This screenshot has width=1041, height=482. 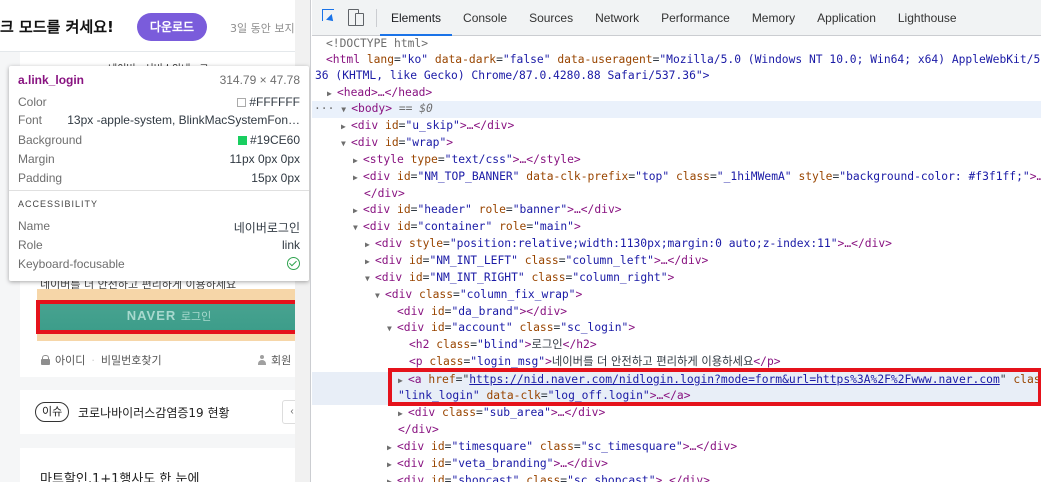 I want to click on dom-line-account: ▼ <div id="account" class="sc_login">, so click(x=676, y=328).